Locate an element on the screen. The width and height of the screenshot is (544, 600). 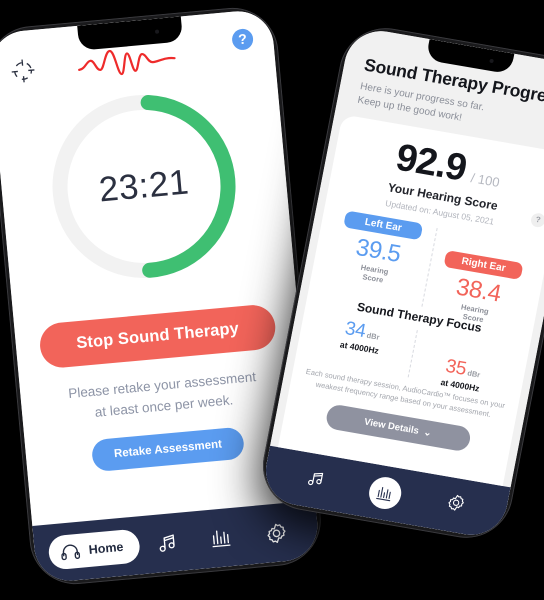
rp-nav-item-settings is located at coordinates (455, 505).